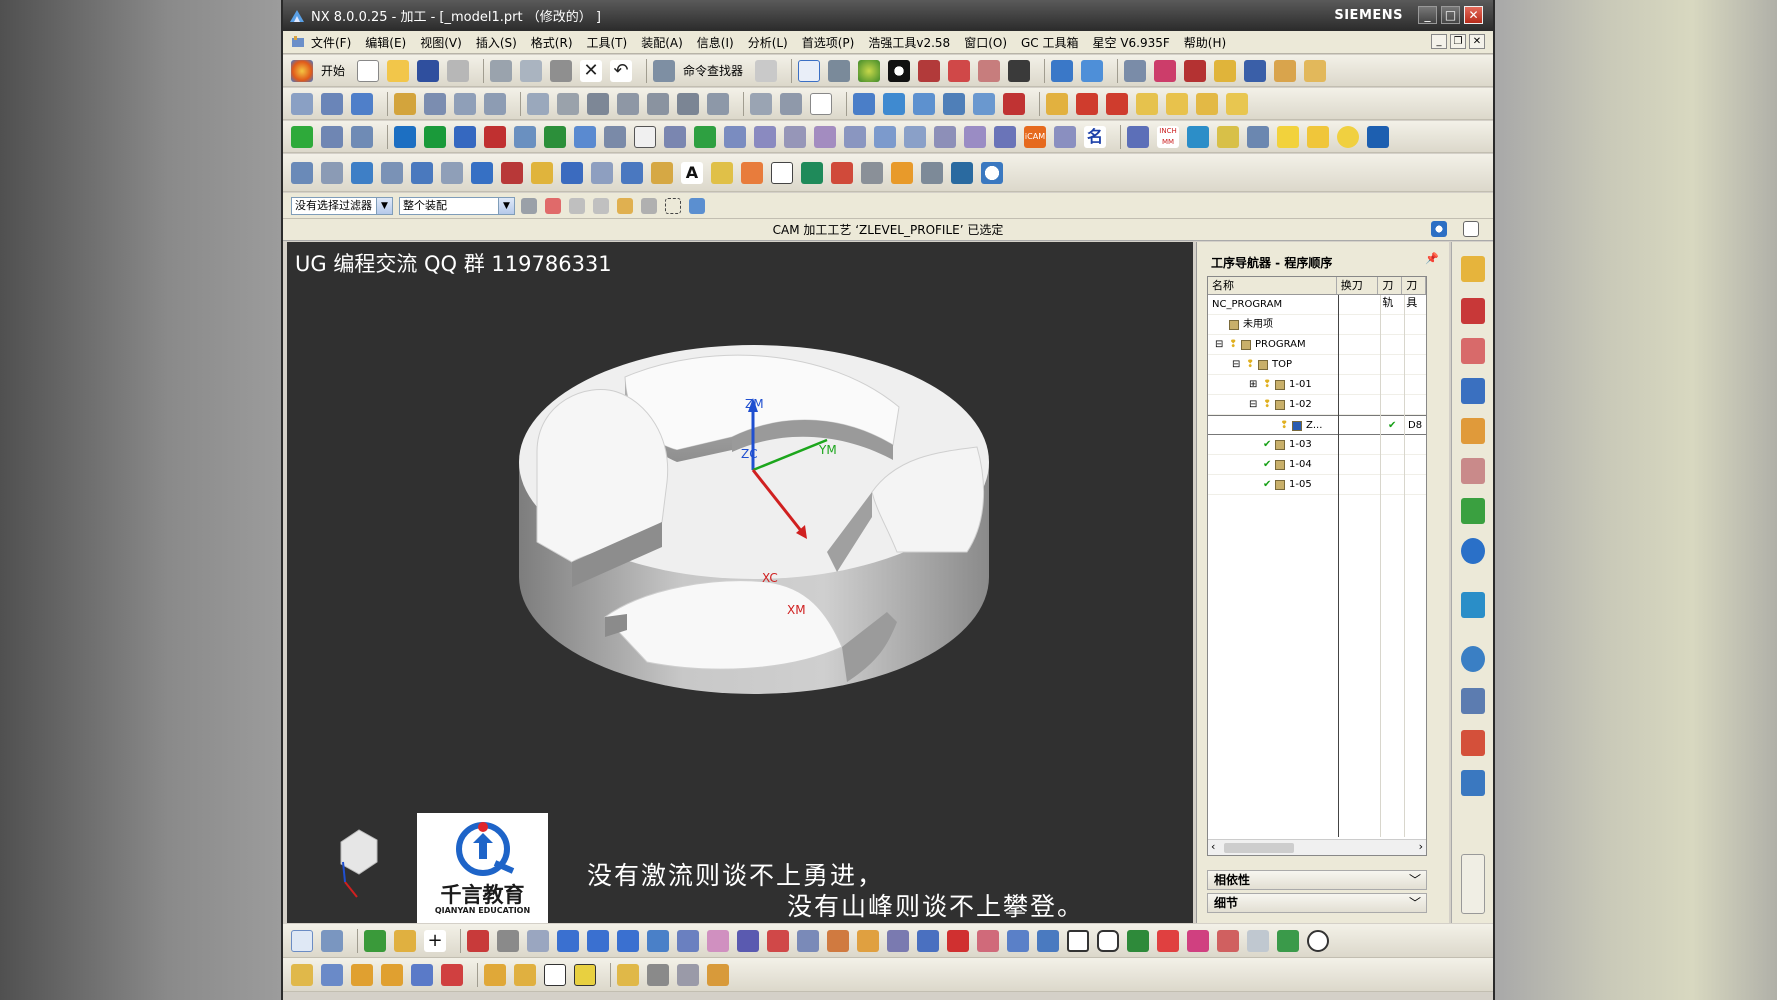 This screenshot has height=1000, width=1777. I want to click on tool-icon, so click(1473, 783).